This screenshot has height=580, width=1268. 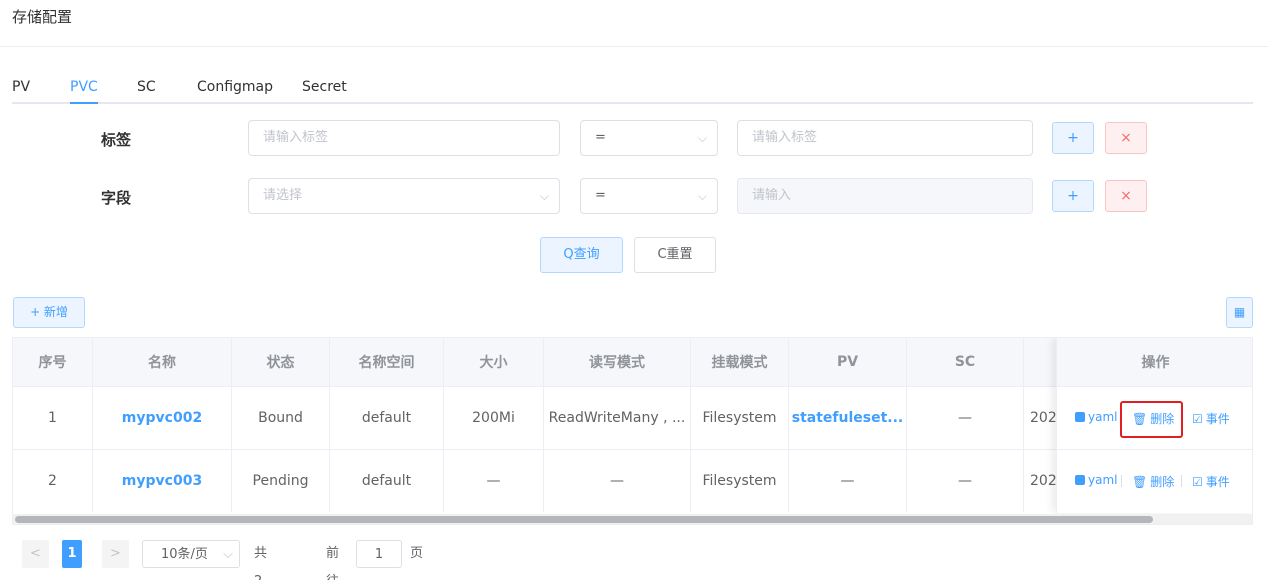 What do you see at coordinates (116, 140) in the screenshot?
I see `label-filter-label: 标签` at bounding box center [116, 140].